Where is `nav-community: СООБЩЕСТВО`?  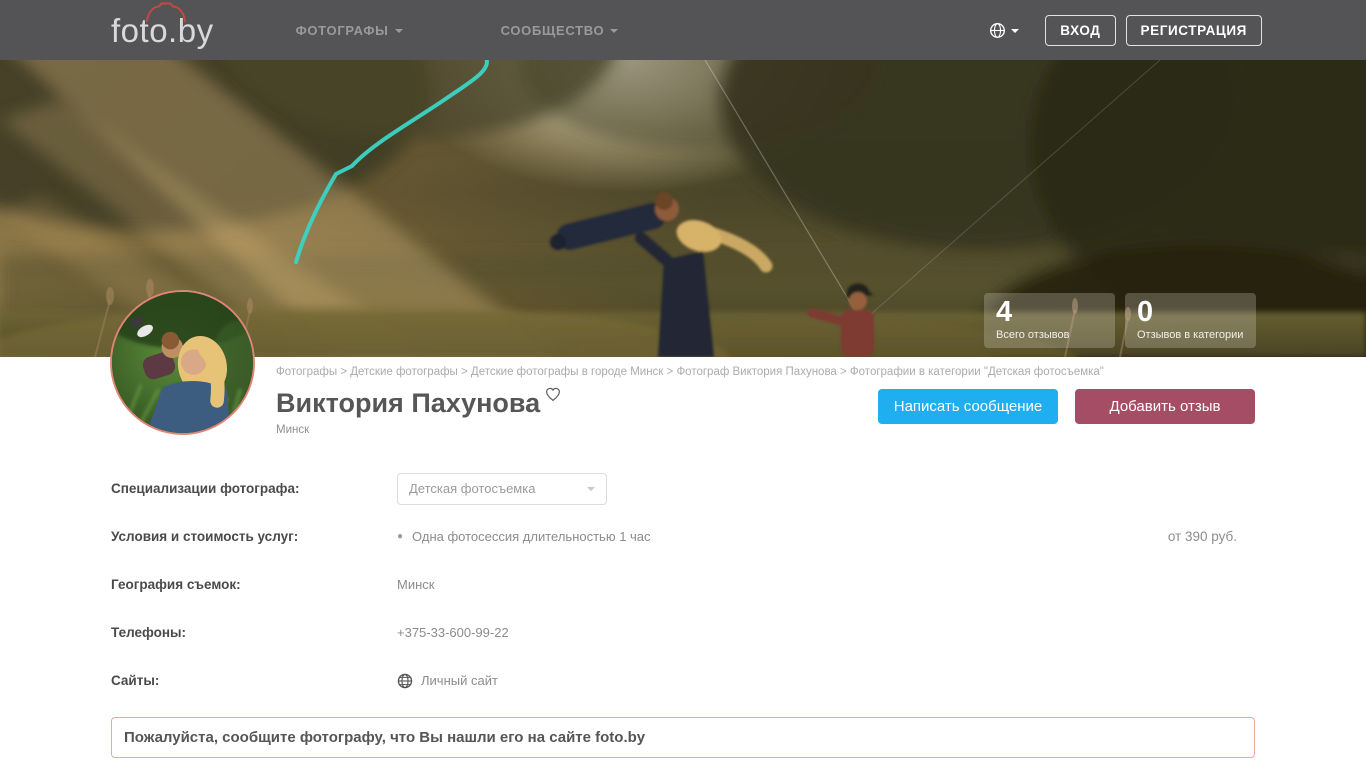
nav-community: СООБЩЕСТВО is located at coordinates (560, 30).